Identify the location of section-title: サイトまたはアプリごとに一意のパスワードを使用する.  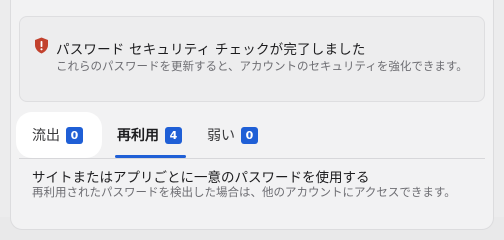
(201, 178).